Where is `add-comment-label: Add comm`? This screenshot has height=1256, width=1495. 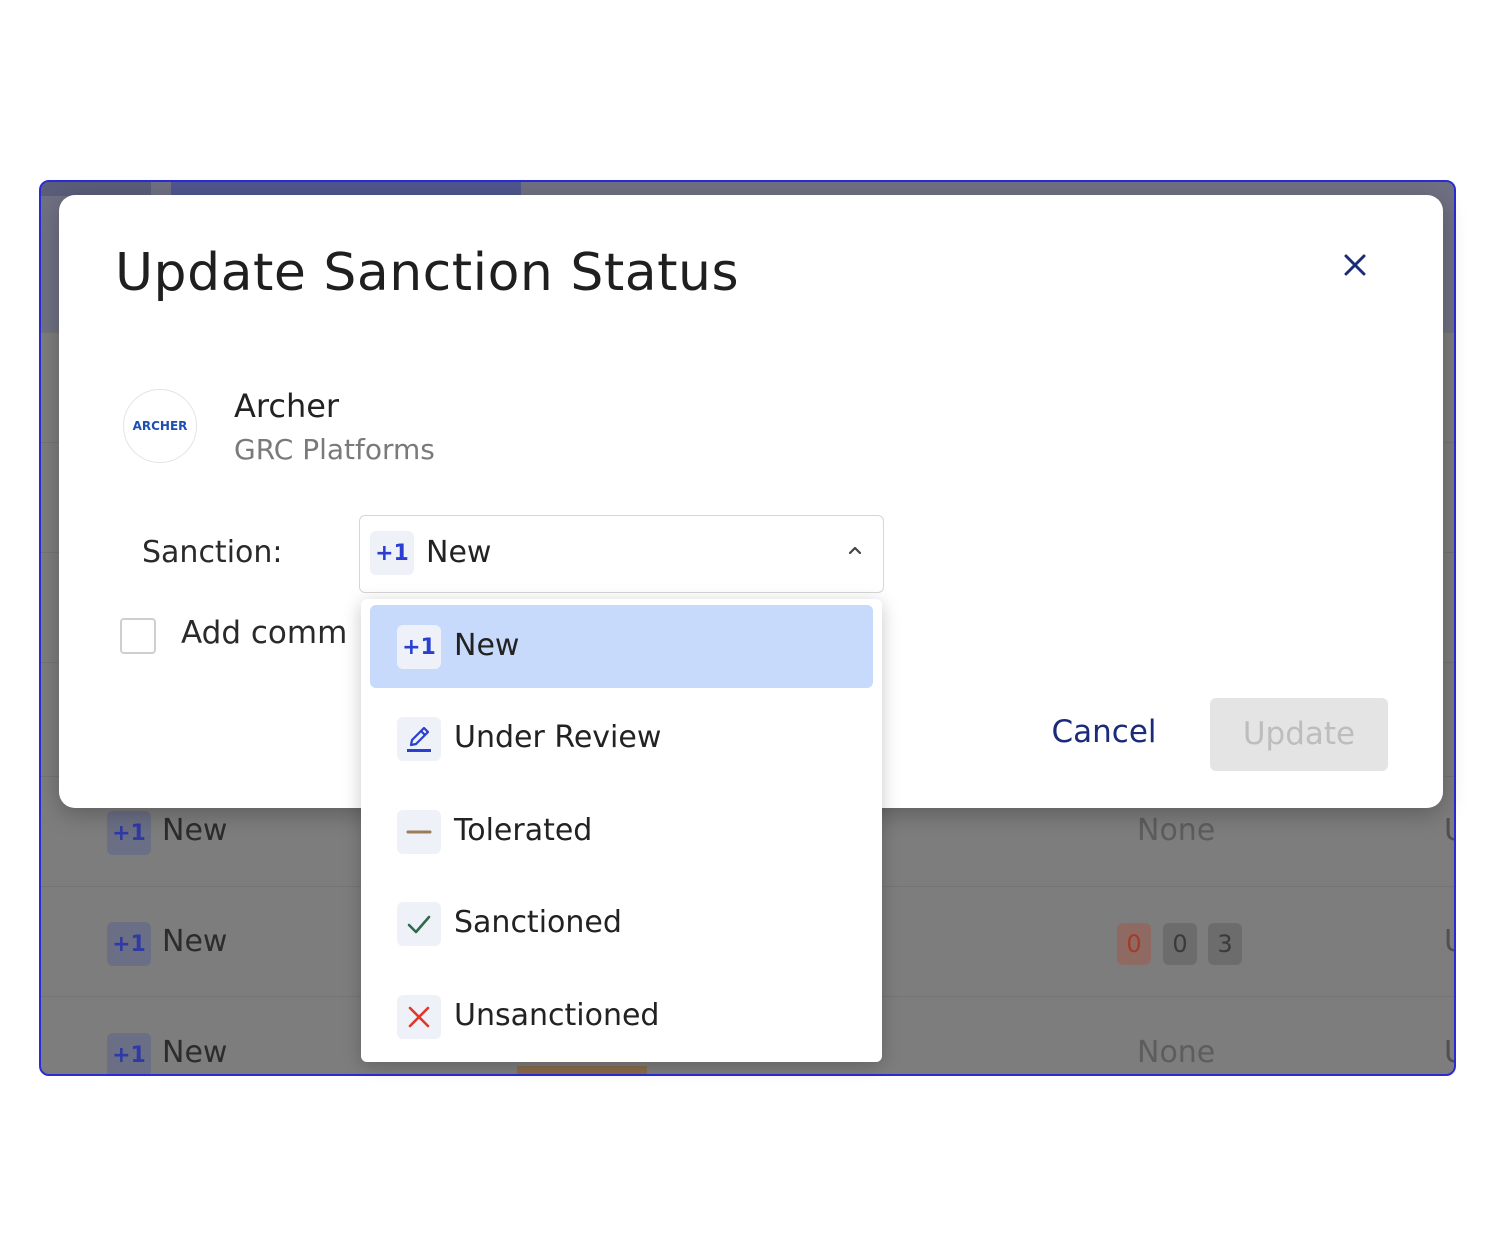 add-comment-label: Add comm is located at coordinates (264, 633).